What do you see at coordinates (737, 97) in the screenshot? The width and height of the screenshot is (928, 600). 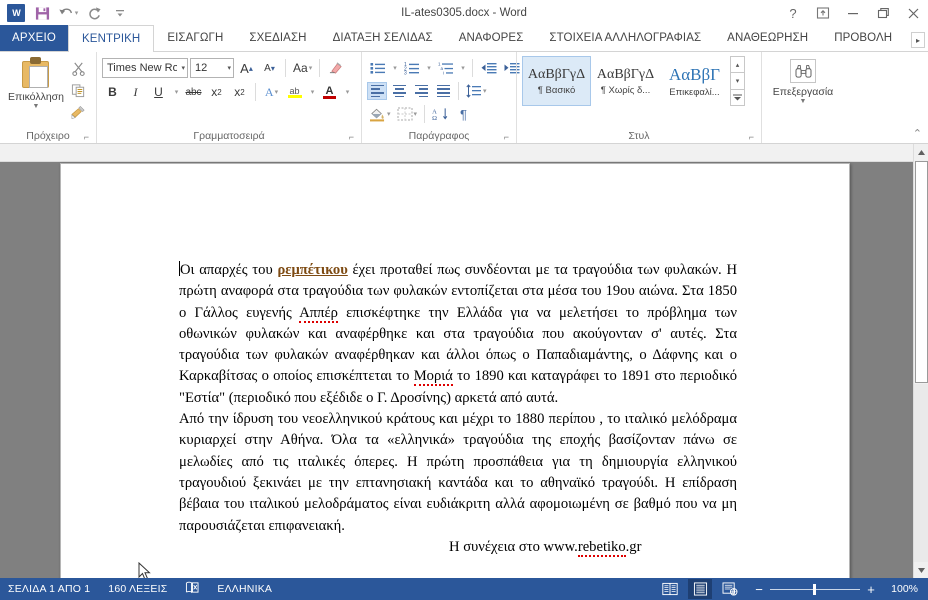 I see `styles-more-button` at bounding box center [737, 97].